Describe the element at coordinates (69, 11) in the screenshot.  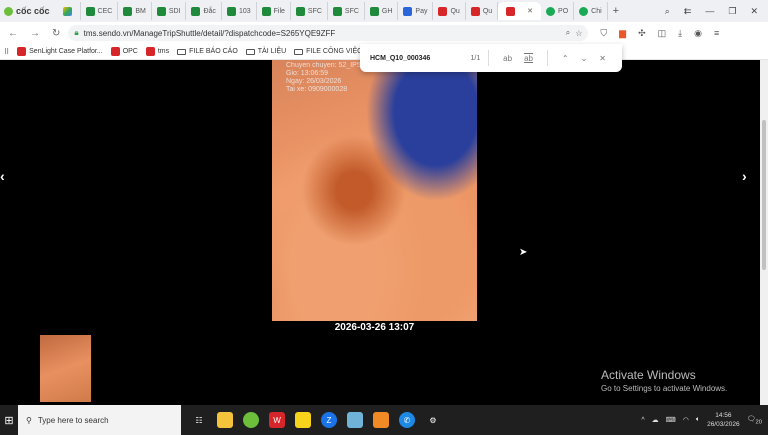
I see `tab` at that location.